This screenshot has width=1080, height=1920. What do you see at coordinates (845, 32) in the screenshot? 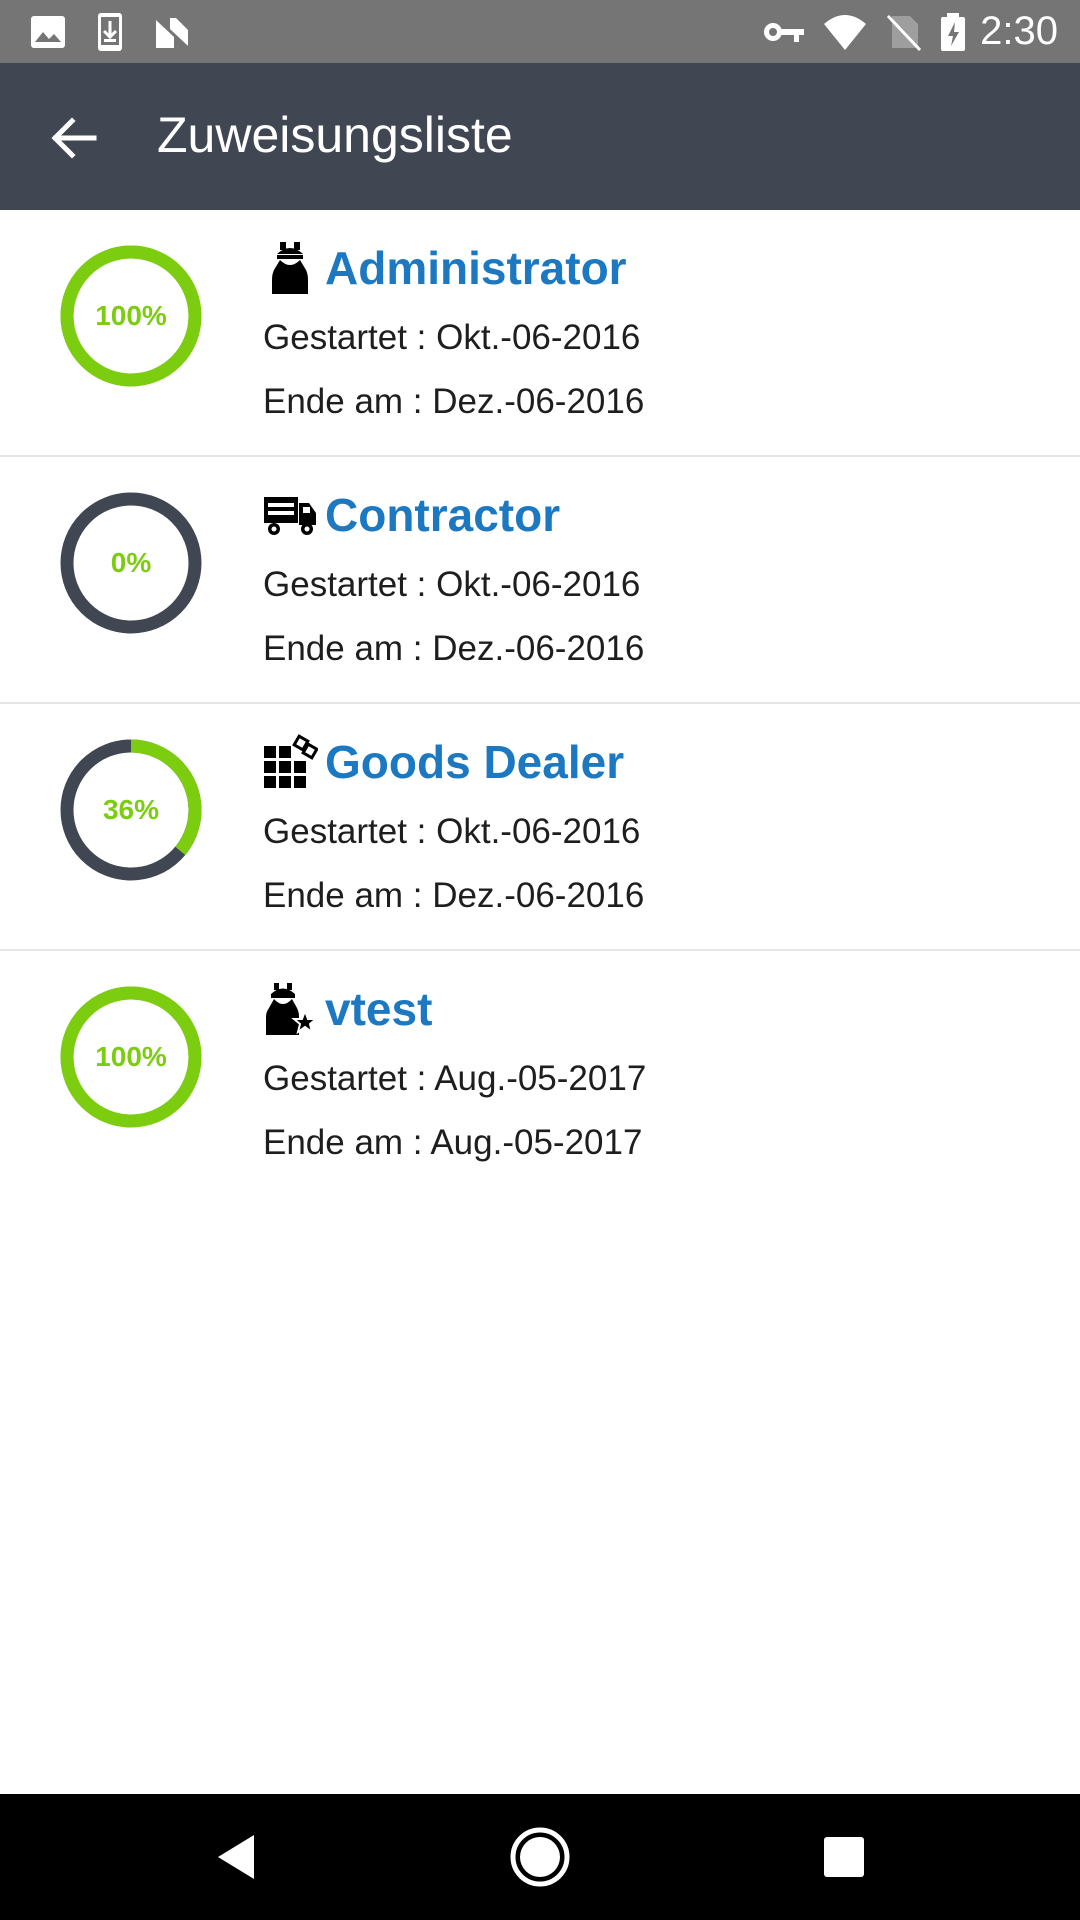
I see `wifi-icon` at bounding box center [845, 32].